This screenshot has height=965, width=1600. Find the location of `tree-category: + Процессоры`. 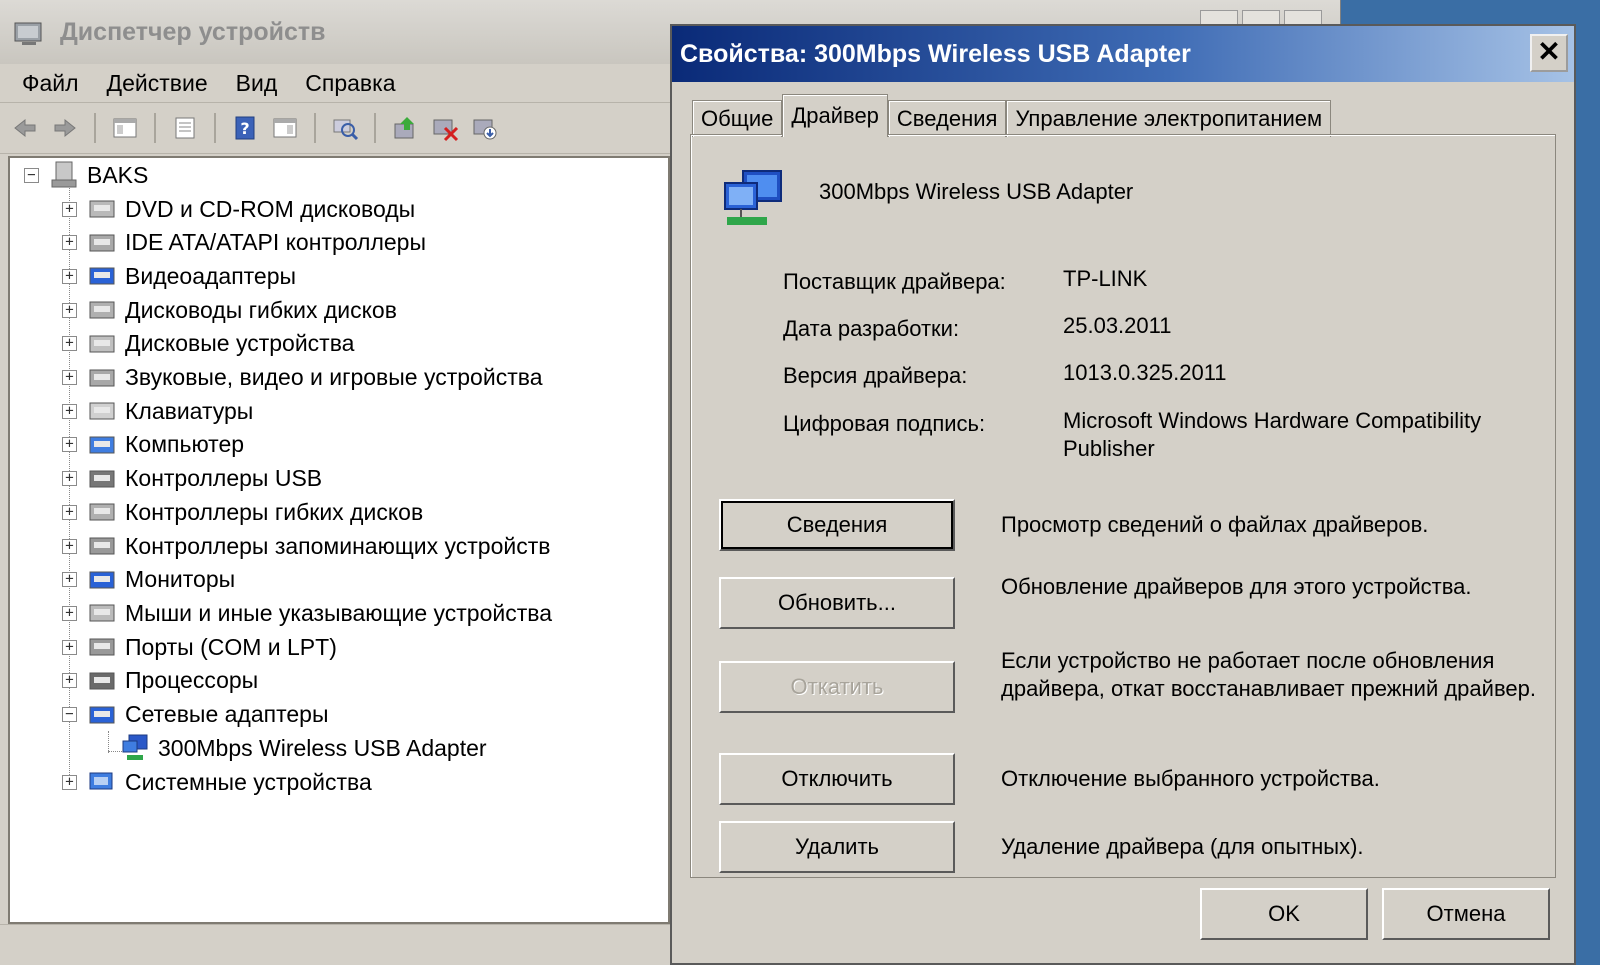

tree-category: + Процессоры is located at coordinates (160, 681).